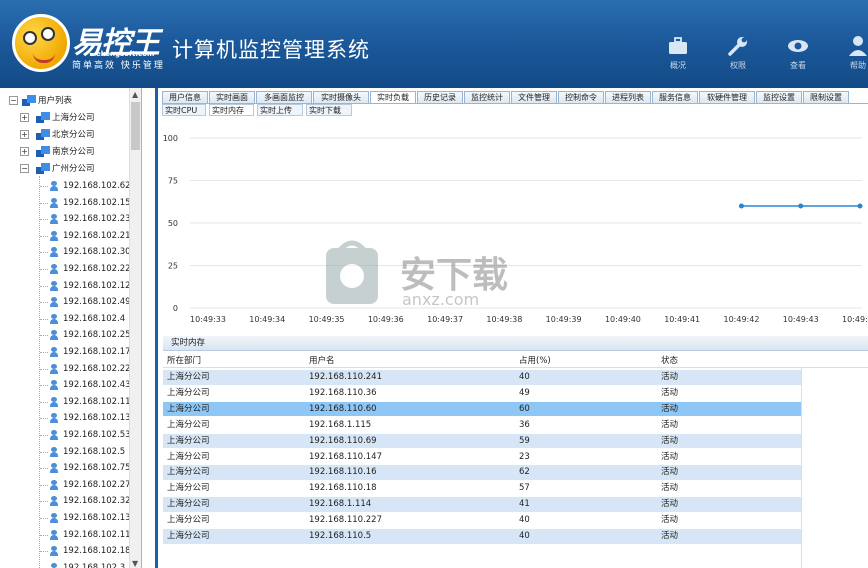  Describe the element at coordinates (487, 97) in the screenshot. I see `tab-6: 监控统计` at that location.